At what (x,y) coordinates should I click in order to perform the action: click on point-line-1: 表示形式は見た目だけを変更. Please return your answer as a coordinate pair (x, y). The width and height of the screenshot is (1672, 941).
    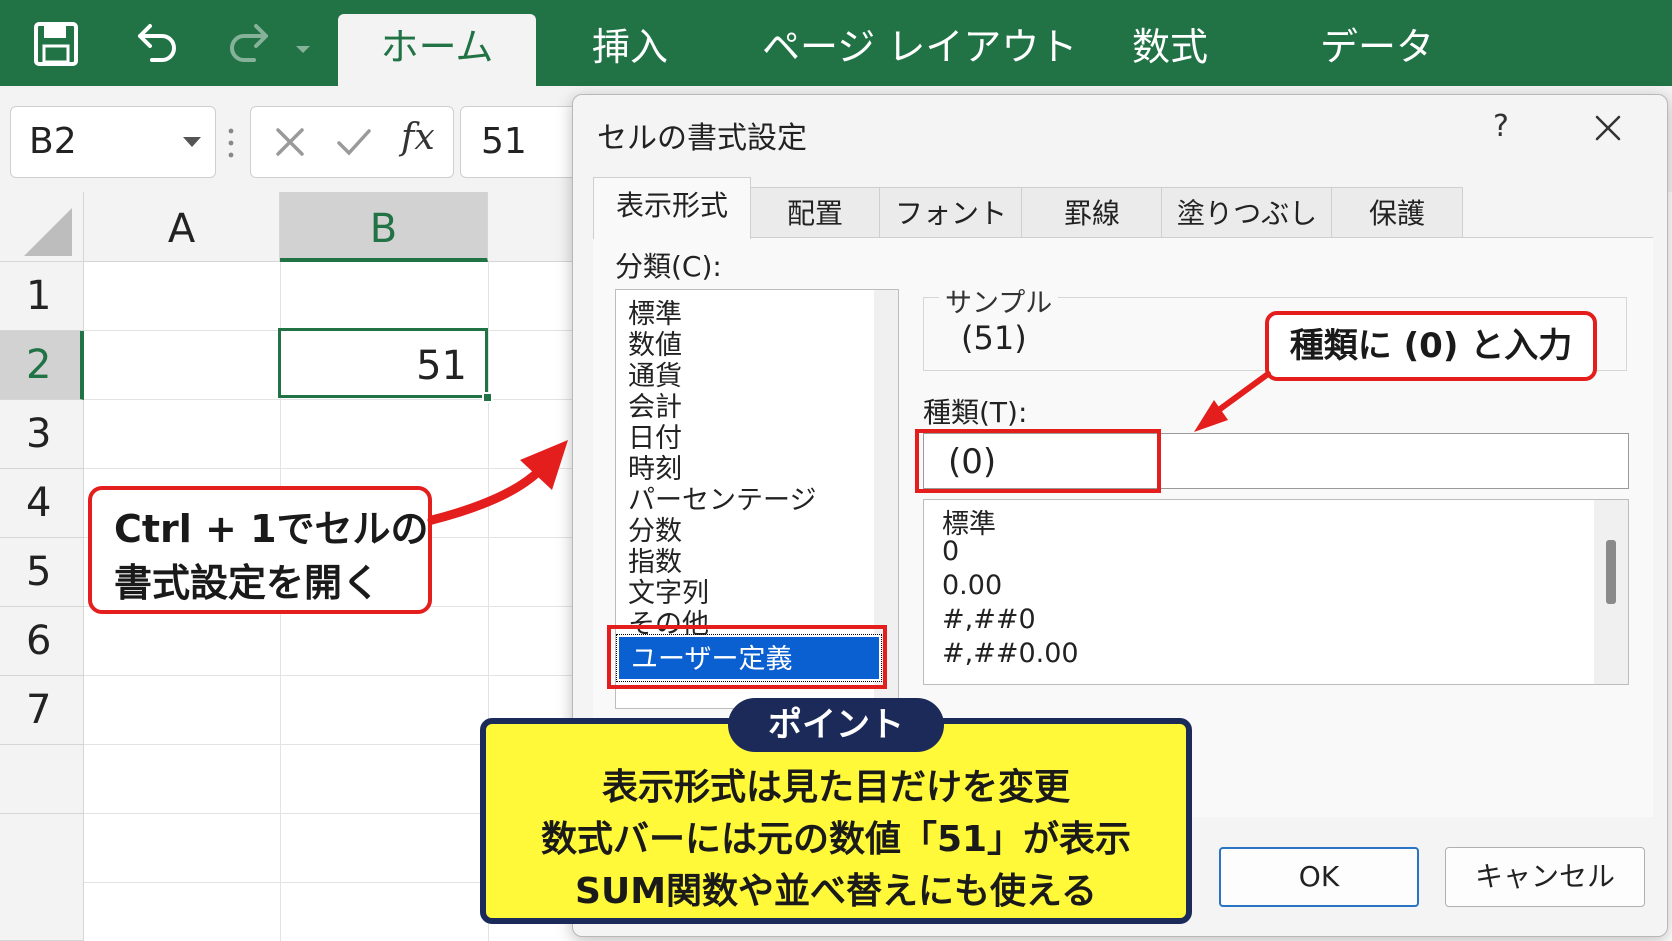
    Looking at the image, I should click on (835, 787).